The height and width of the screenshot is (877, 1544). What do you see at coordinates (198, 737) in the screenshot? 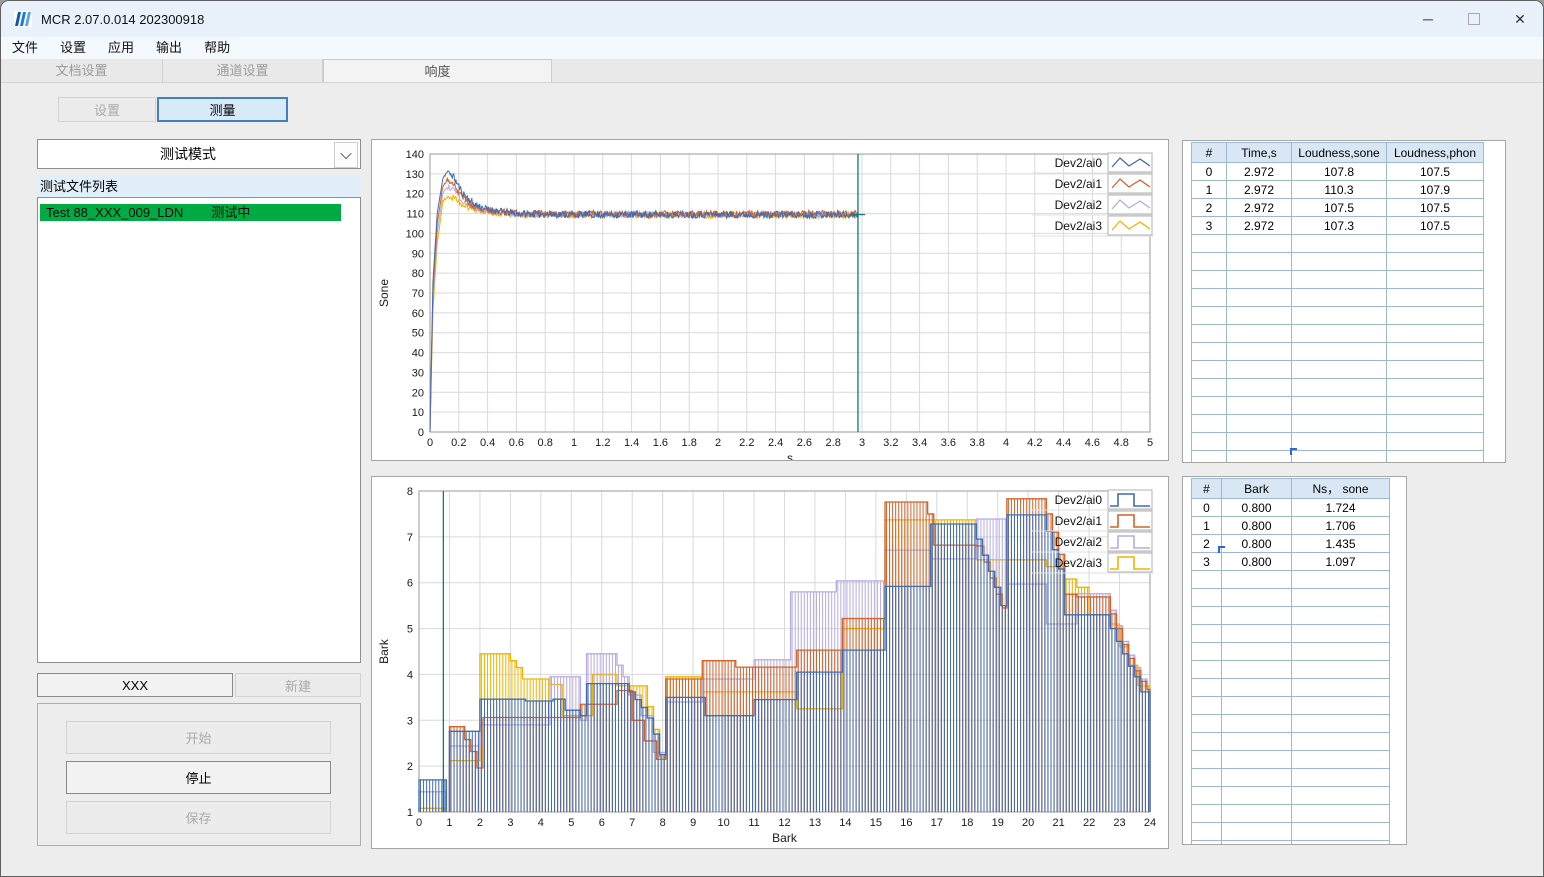
I see `start-button: 开始` at bounding box center [198, 737].